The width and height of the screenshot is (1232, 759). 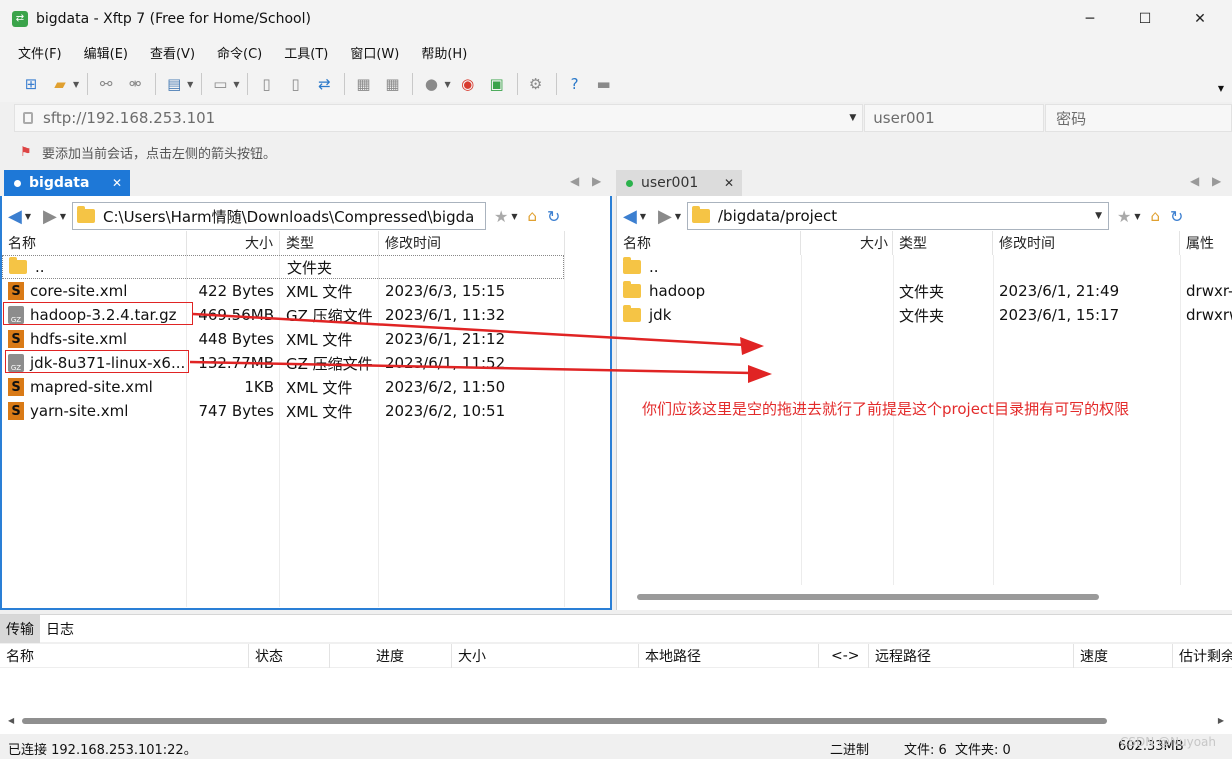 What do you see at coordinates (852, 118) in the screenshot?
I see `host-dropdown-icon: ▼` at bounding box center [852, 118].